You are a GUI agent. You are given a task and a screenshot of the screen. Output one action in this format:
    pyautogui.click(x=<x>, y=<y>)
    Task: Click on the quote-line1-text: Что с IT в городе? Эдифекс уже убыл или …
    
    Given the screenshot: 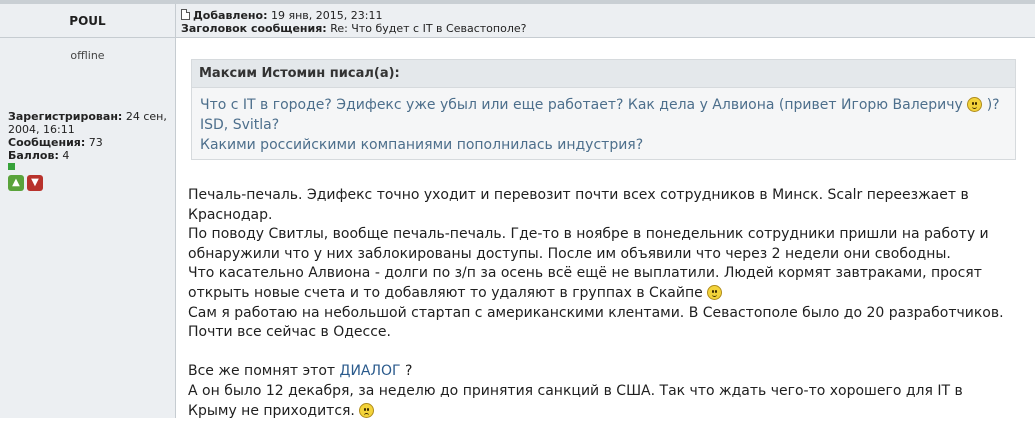 What is the action you would take?
    pyautogui.click(x=581, y=105)
    